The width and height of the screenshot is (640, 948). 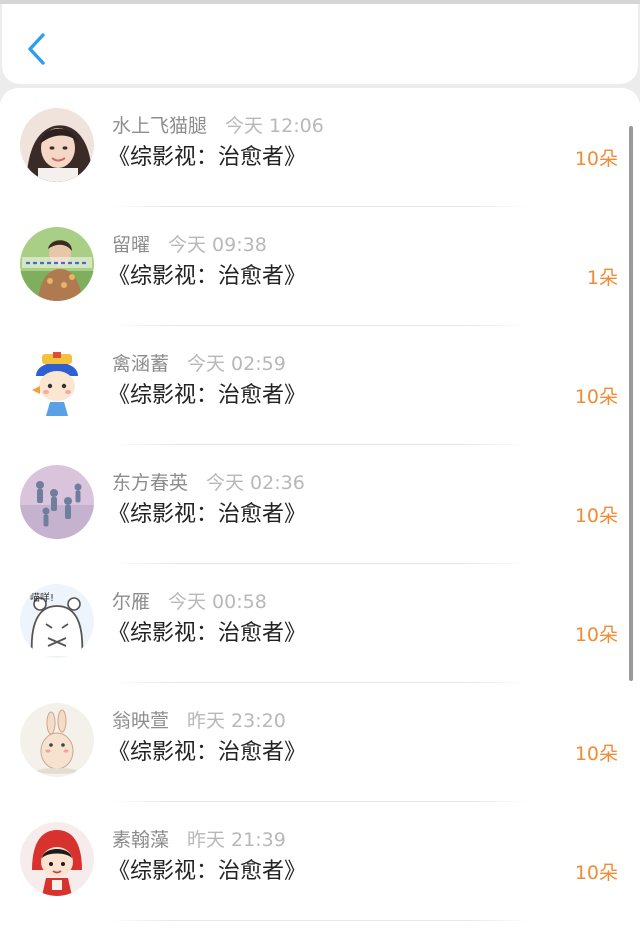 I want to click on timestamp: 今天 00:58, so click(x=217, y=602).